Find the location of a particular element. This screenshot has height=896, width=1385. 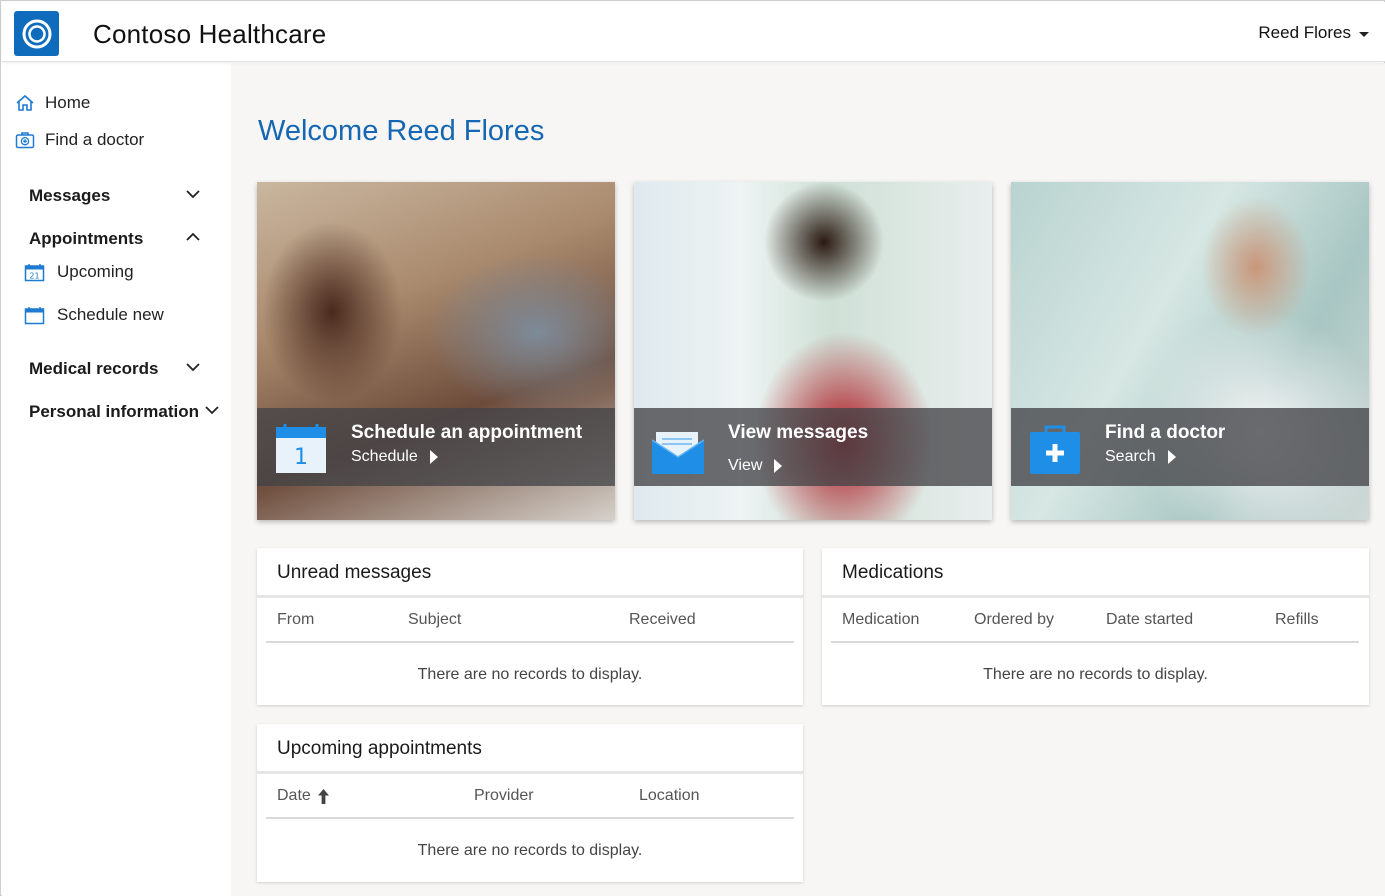

nav-item-upcoming: 21 Upcoming is located at coordinates (79, 272).